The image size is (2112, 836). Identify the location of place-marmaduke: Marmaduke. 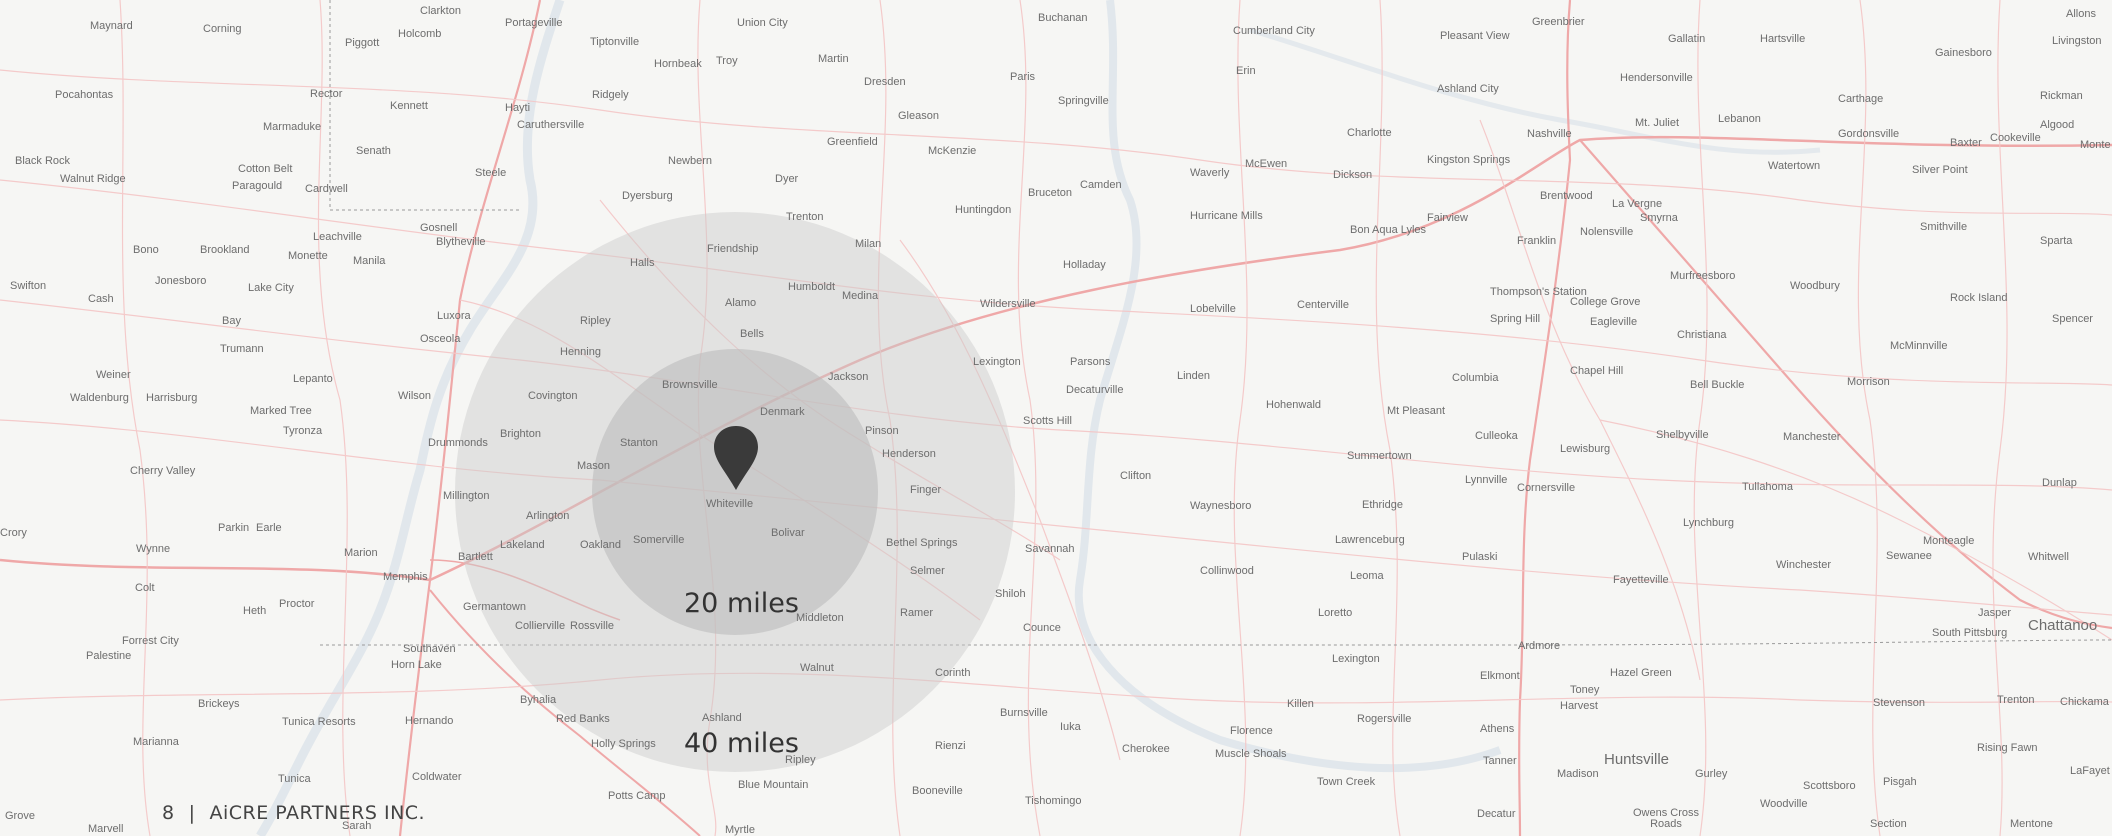
(292, 127).